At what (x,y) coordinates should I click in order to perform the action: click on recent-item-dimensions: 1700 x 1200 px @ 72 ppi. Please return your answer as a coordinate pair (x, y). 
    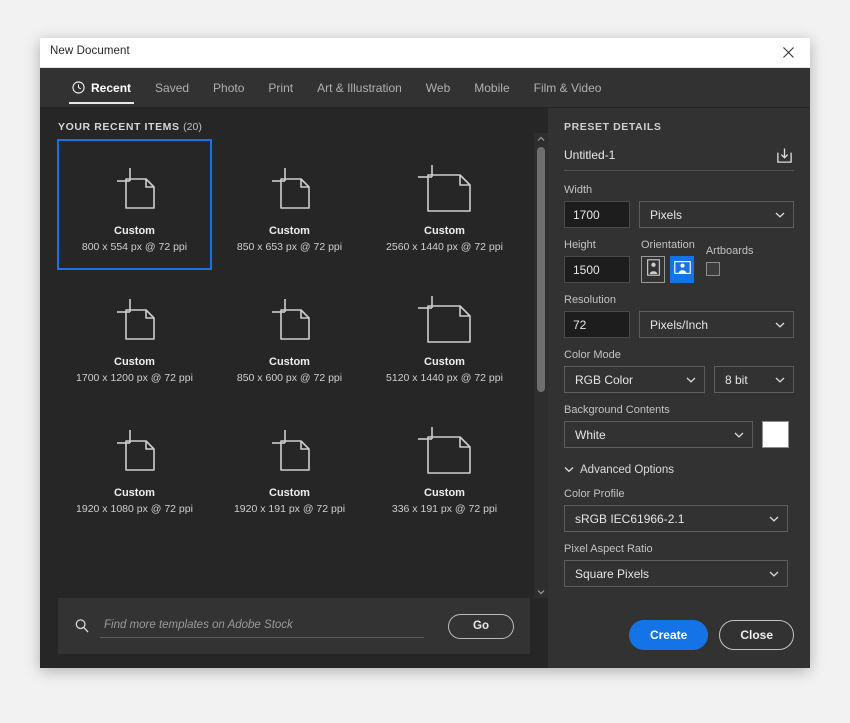
    Looking at the image, I should click on (134, 378).